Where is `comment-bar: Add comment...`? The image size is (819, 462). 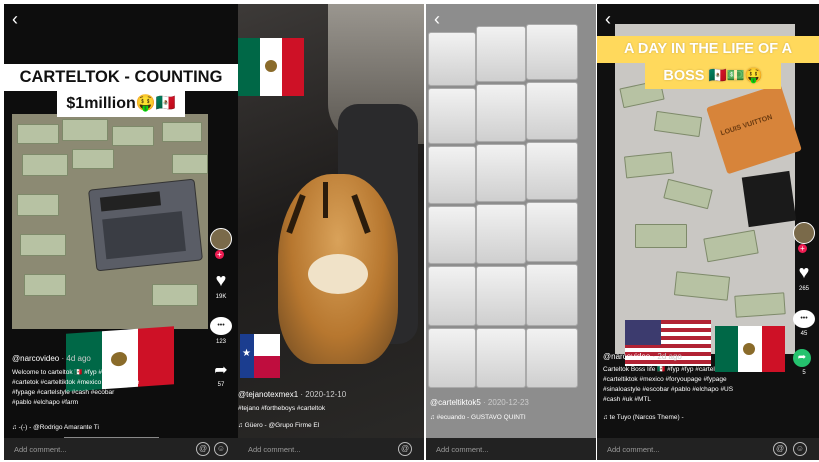
comment-bar: Add comment... is located at coordinates (511, 449).